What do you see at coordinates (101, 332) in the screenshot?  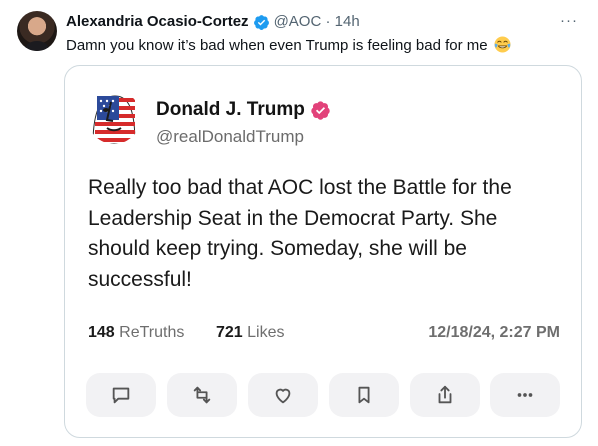 I see `retruths-count: 148` at bounding box center [101, 332].